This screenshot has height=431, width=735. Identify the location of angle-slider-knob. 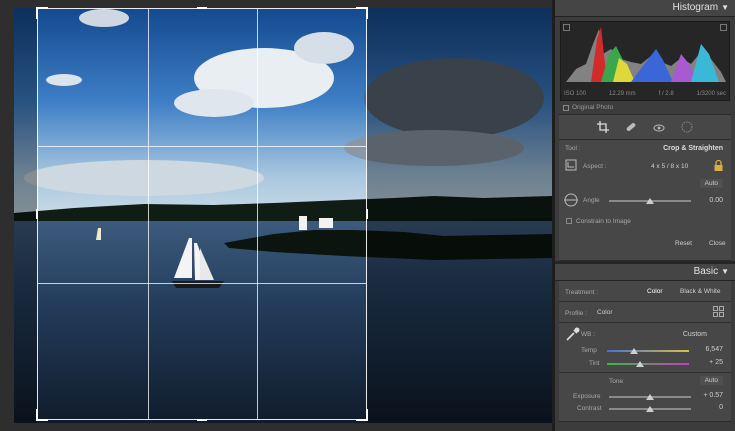
(650, 201).